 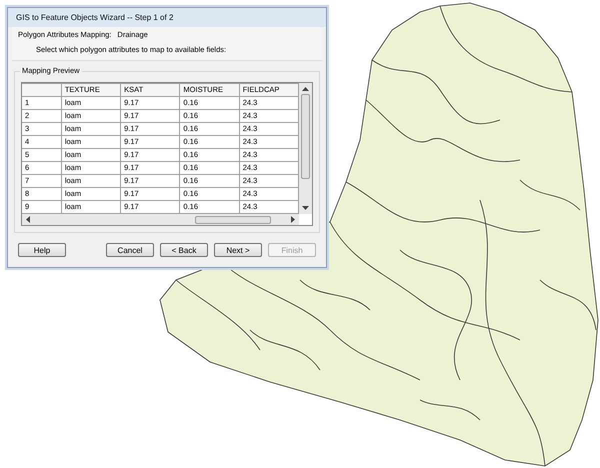 I want to click on scroll-left-icon, so click(x=28, y=219).